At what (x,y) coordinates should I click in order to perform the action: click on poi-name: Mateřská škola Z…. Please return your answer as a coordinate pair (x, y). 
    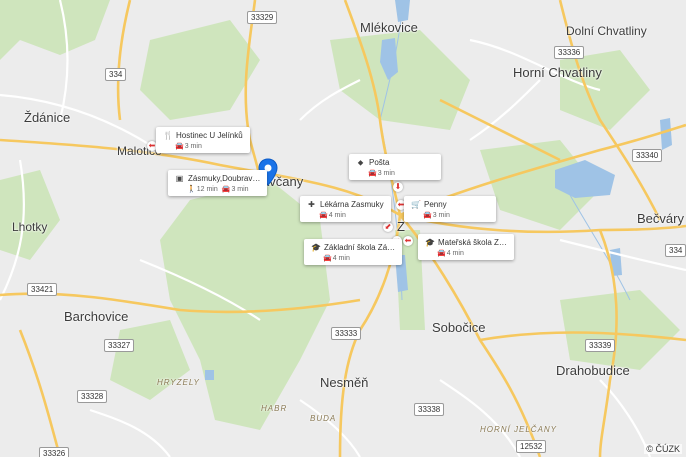
    Looking at the image, I should click on (472, 242).